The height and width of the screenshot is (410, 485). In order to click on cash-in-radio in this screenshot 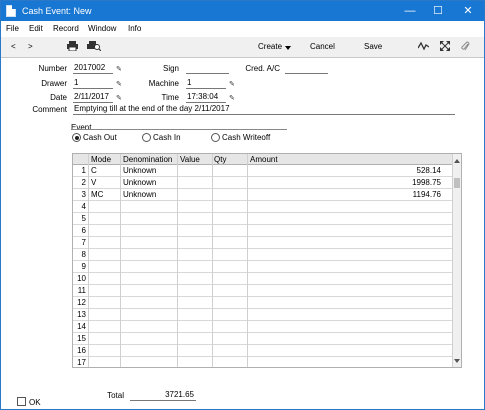, I will do `click(146, 137)`.